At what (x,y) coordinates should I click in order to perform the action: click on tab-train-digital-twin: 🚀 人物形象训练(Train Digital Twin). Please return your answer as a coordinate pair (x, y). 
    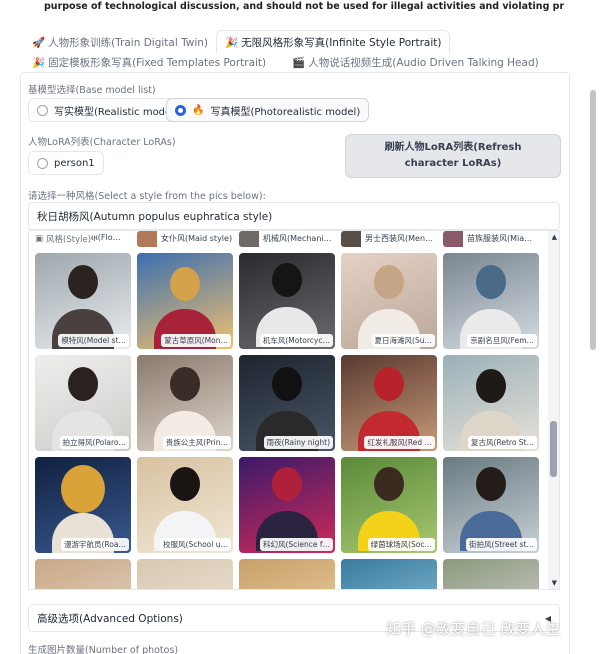
    Looking at the image, I should click on (120, 43).